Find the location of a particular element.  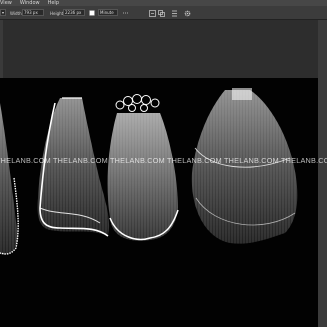

options-bar: ▾ Width: 793 px Height: 2236 px Minute is located at coordinates (163, 13).